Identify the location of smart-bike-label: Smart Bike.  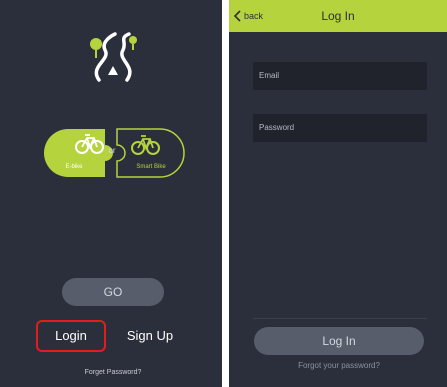
(151, 167).